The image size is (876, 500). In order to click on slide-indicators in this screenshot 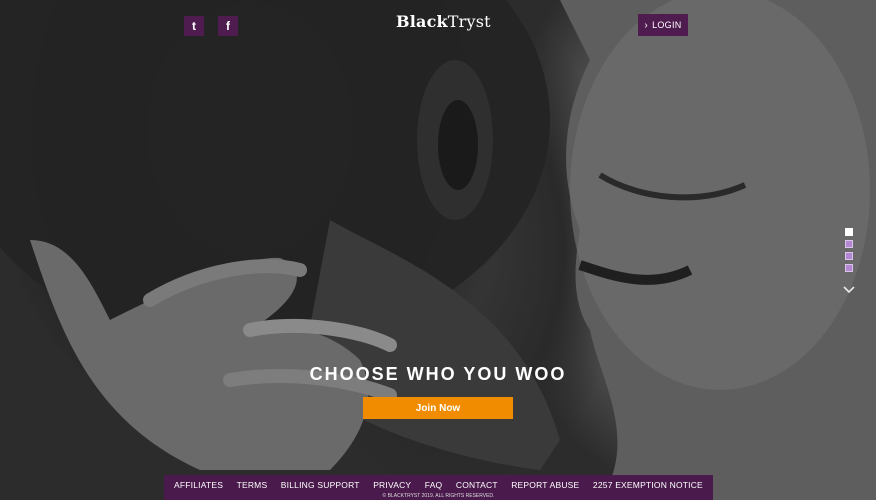, I will do `click(850, 252)`.